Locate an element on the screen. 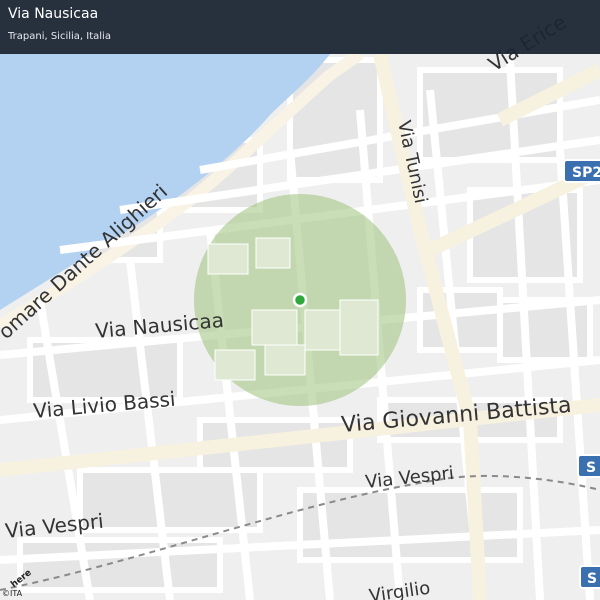 Image resolution: width=600 pixels, height=600 pixels. copyright-text: ©ITA is located at coordinates (12, 593).